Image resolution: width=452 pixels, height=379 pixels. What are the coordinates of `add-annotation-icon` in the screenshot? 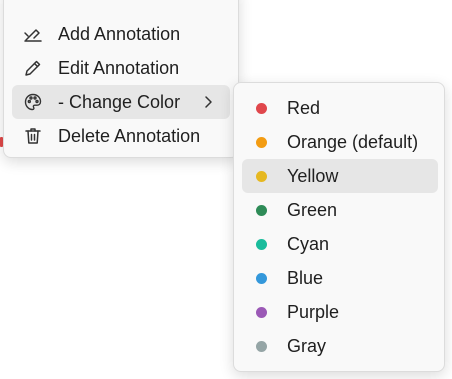 It's located at (33, 34).